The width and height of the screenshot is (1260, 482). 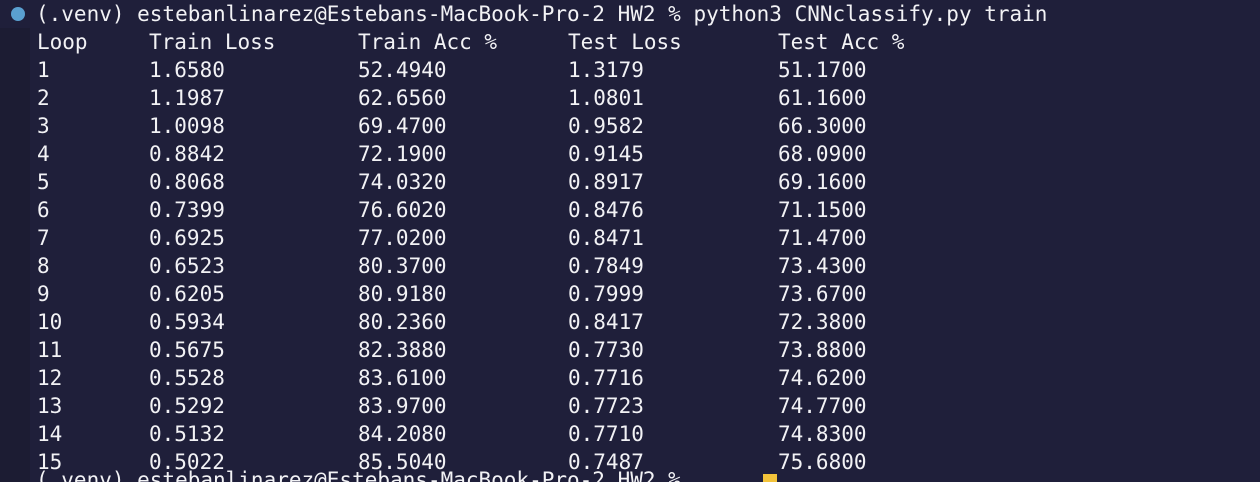 I want to click on cell-train-loss: 1.0098, so click(x=187, y=126).